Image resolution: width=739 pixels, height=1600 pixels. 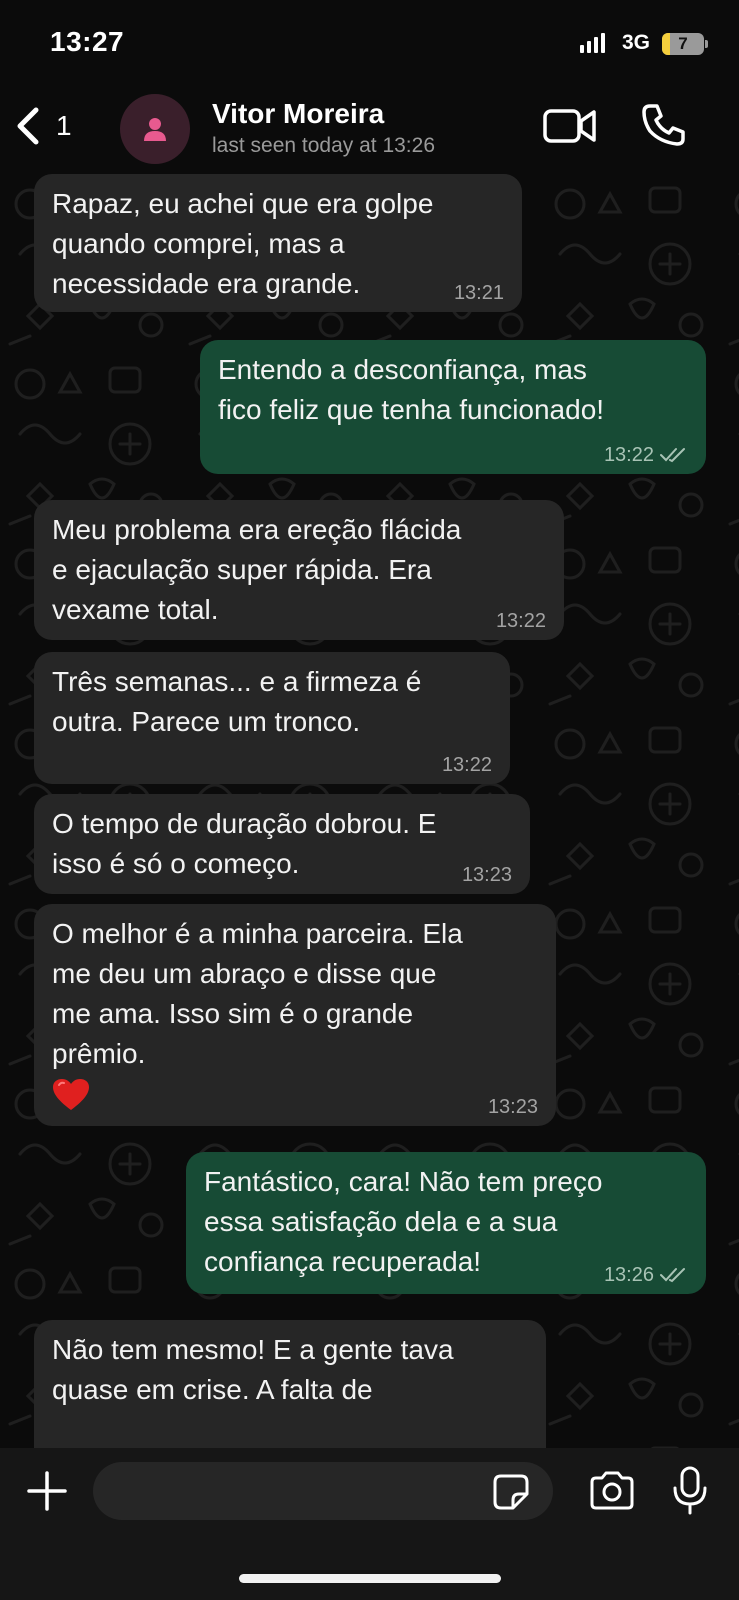 I want to click on phone-icon, so click(x=663, y=125).